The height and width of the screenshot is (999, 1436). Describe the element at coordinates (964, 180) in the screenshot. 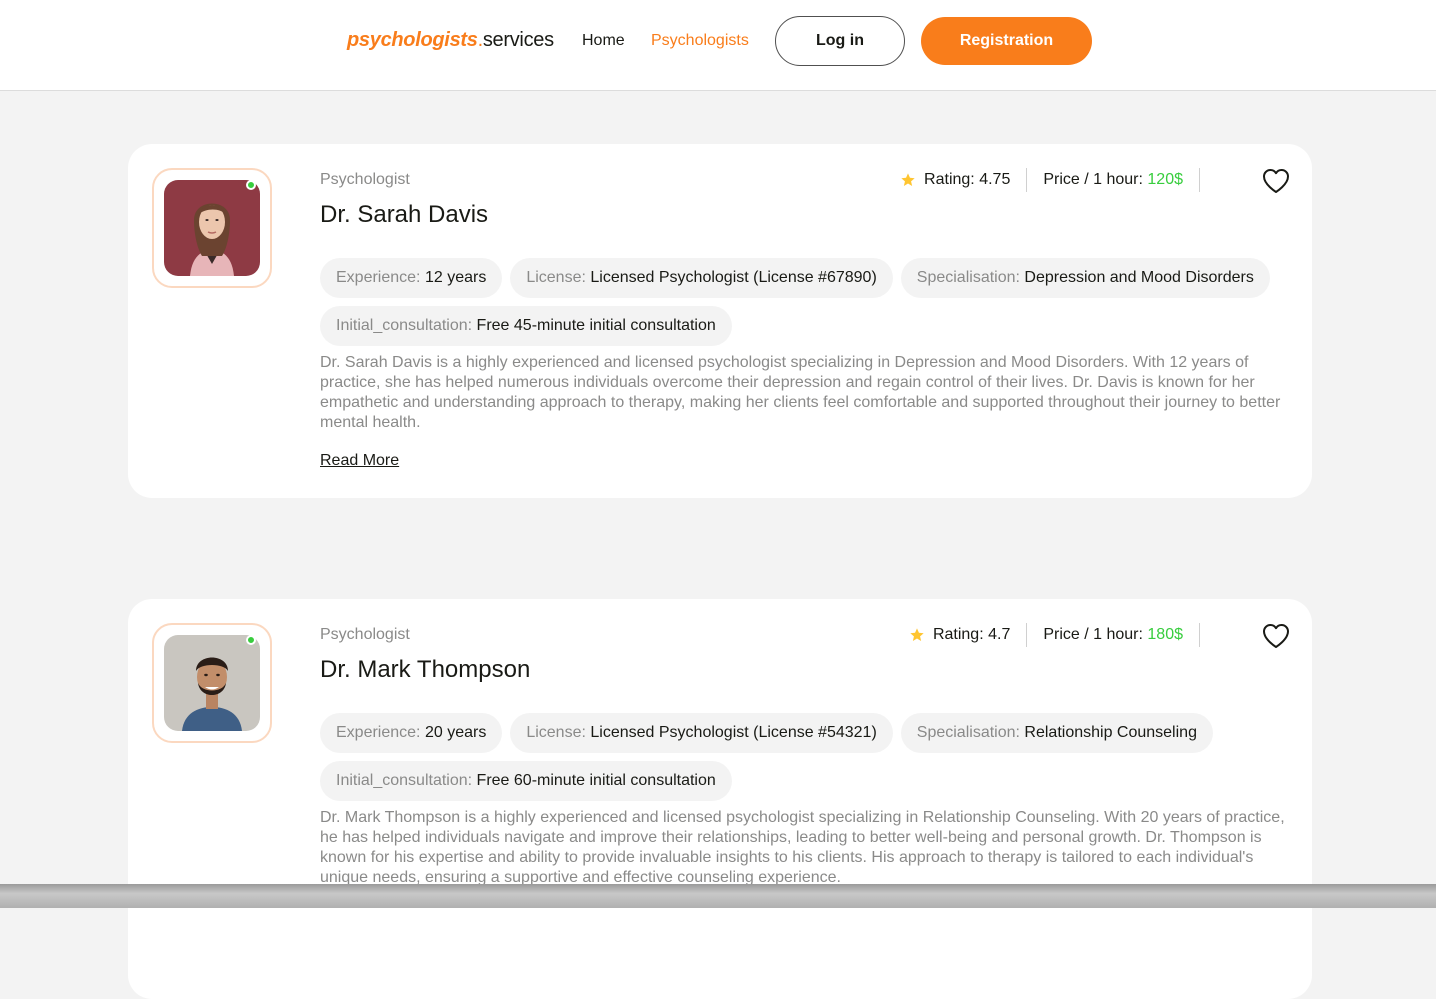

I see `rating-stat: Rating: 4.75` at that location.